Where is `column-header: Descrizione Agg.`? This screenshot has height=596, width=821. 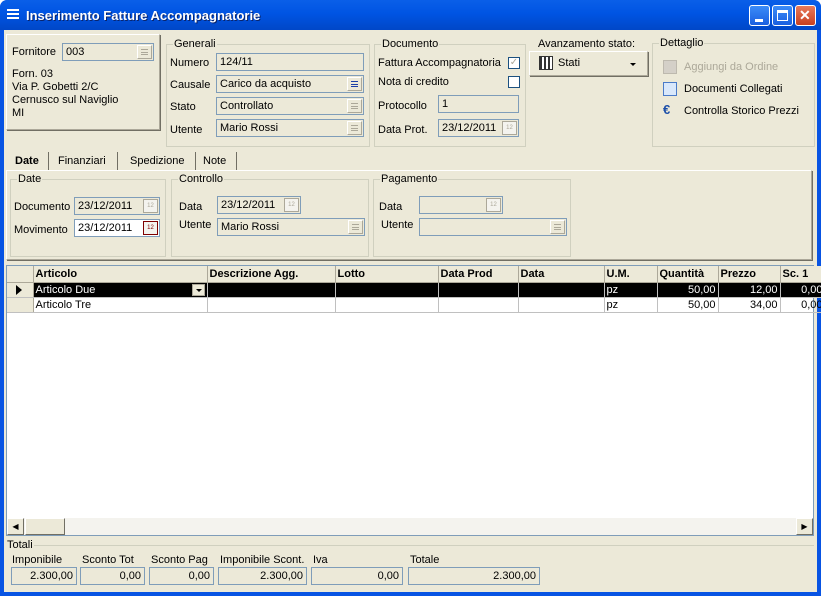 column-header: Descrizione Agg. is located at coordinates (271, 274).